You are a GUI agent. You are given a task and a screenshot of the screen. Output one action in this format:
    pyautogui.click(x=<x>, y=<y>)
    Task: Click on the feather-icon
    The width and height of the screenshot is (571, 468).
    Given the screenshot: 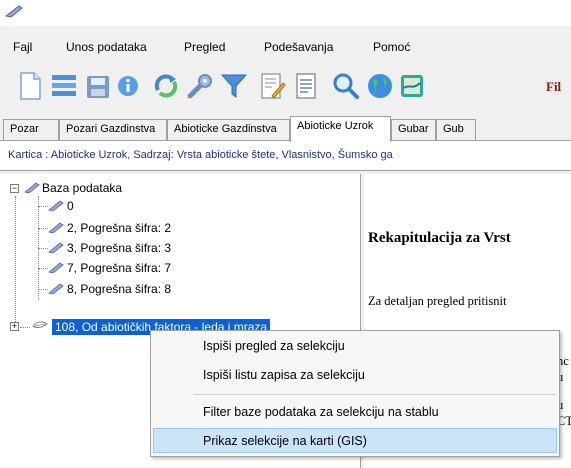 What is the action you would take?
    pyautogui.click(x=40, y=324)
    